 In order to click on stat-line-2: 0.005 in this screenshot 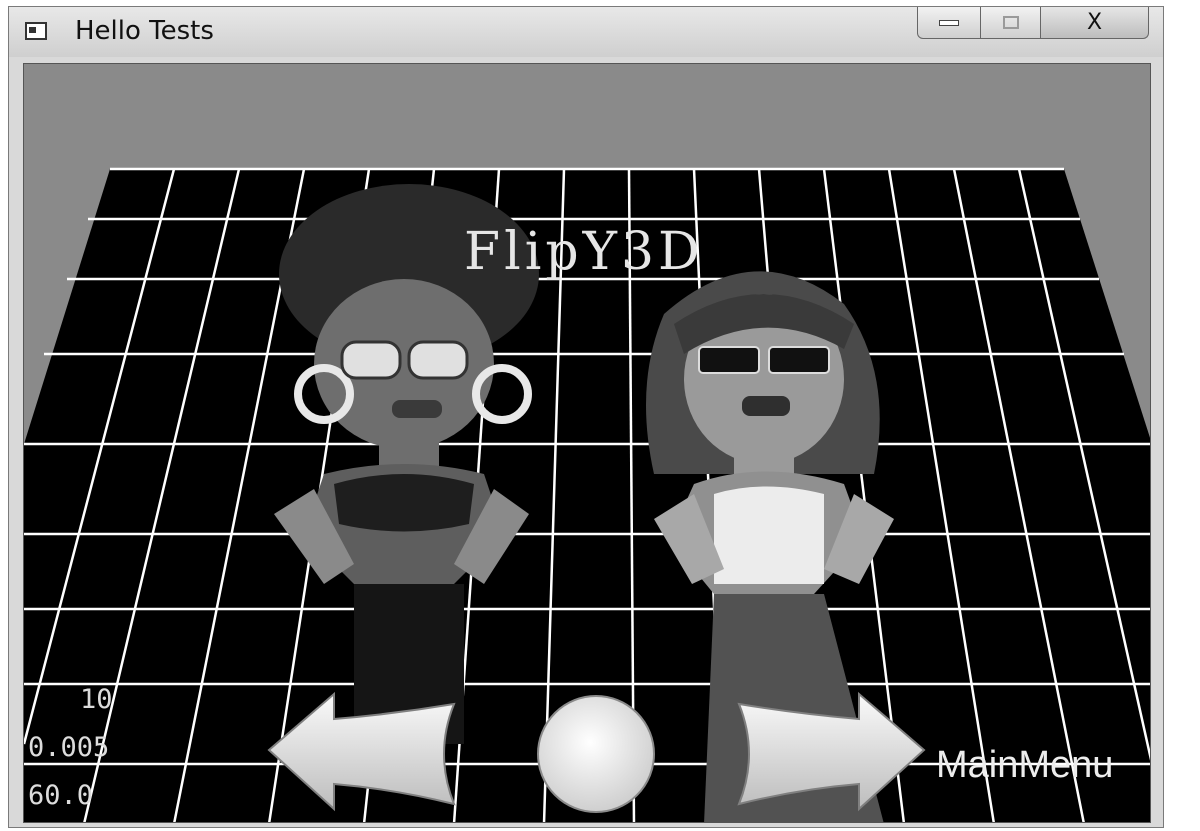, I will do `click(69, 747)`.